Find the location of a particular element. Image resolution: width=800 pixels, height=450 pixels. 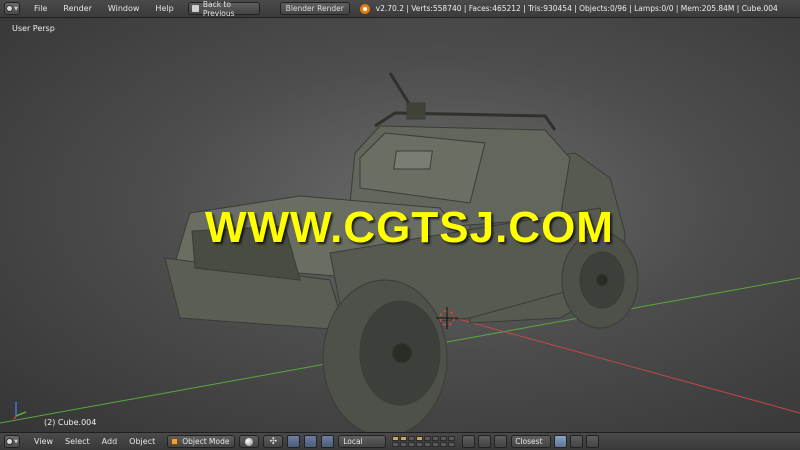

render-engine-select: Blender Render is located at coordinates (314, 8).